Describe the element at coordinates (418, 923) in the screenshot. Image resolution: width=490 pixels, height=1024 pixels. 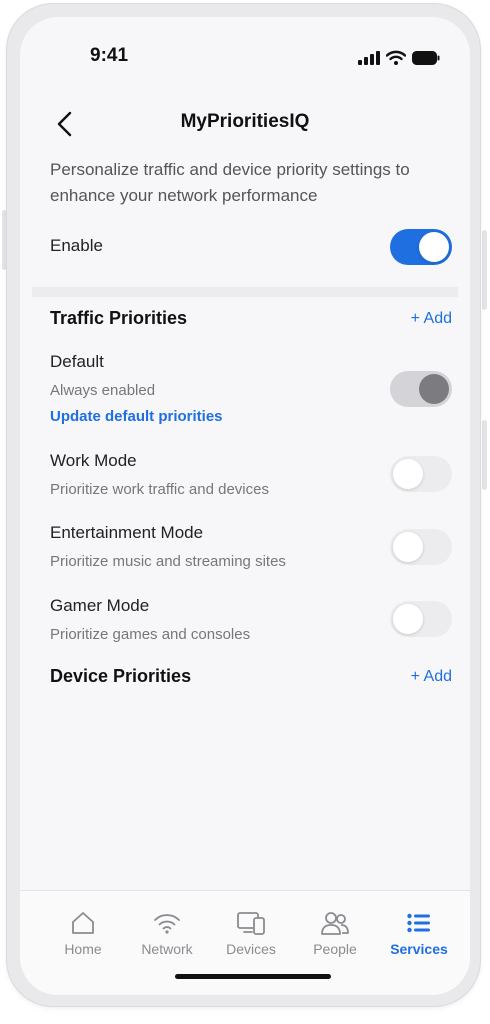
I see `list-icon` at that location.